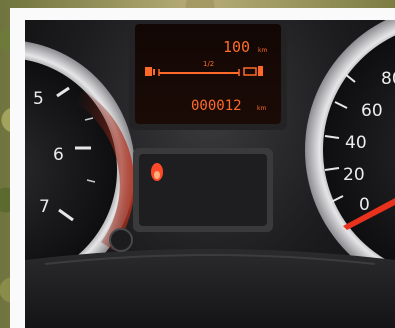 This screenshot has width=395, height=328. Describe the element at coordinates (216, 106) in the screenshot. I see `odometer-readout: 000012` at that location.